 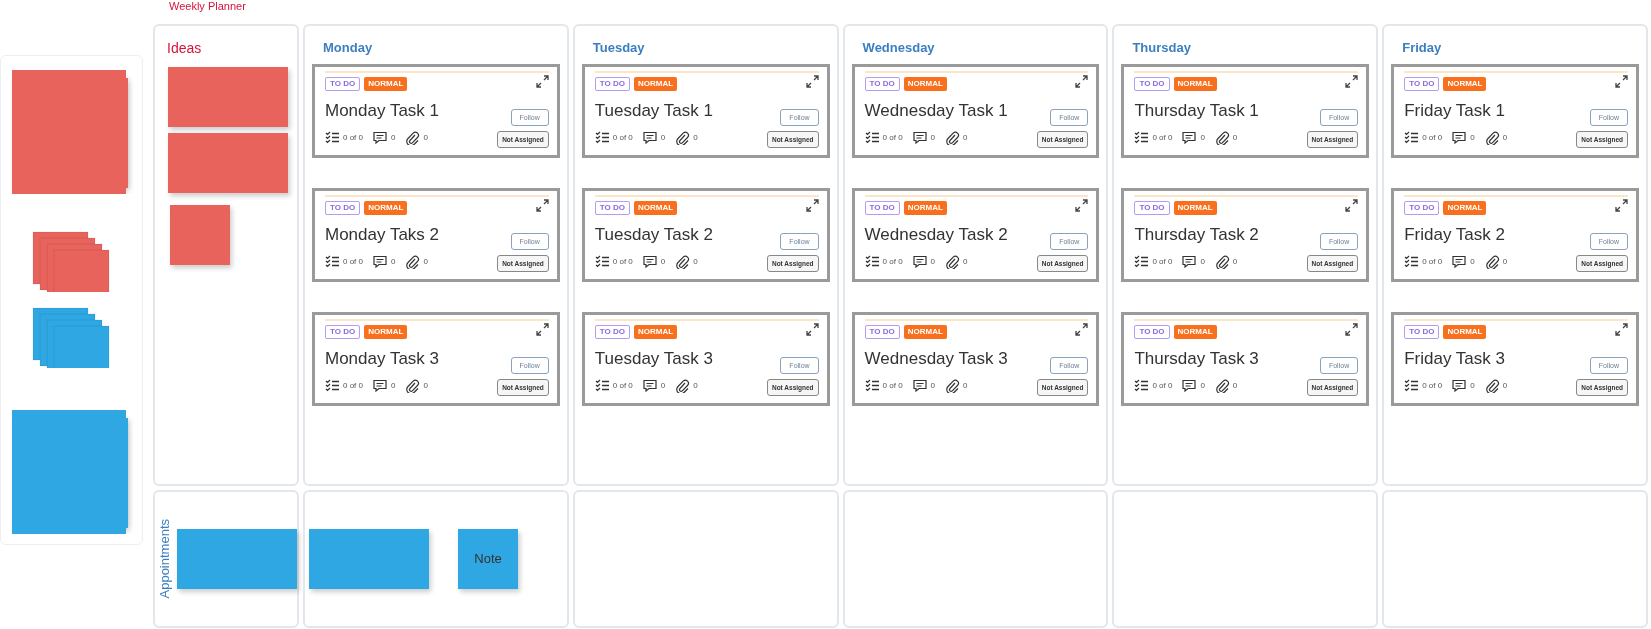 What do you see at coordinates (207, 7) in the screenshot?
I see `board-title: Weekly Planner` at bounding box center [207, 7].